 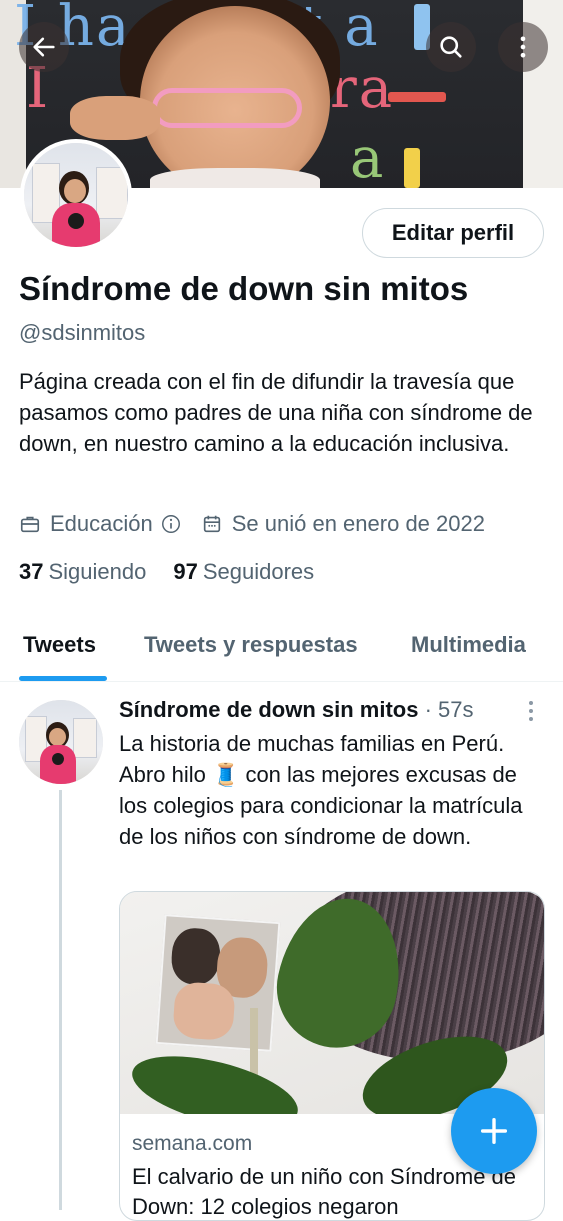 I want to click on info-icon, so click(x=171, y=524).